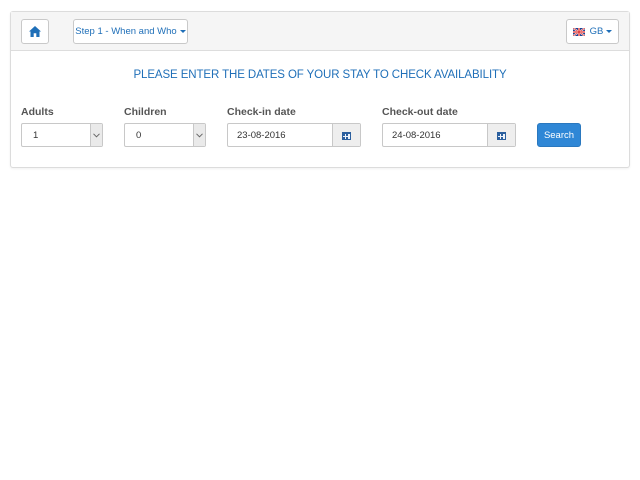 The width and height of the screenshot is (640, 480). What do you see at coordinates (37, 112) in the screenshot?
I see `adults-label: Adults` at bounding box center [37, 112].